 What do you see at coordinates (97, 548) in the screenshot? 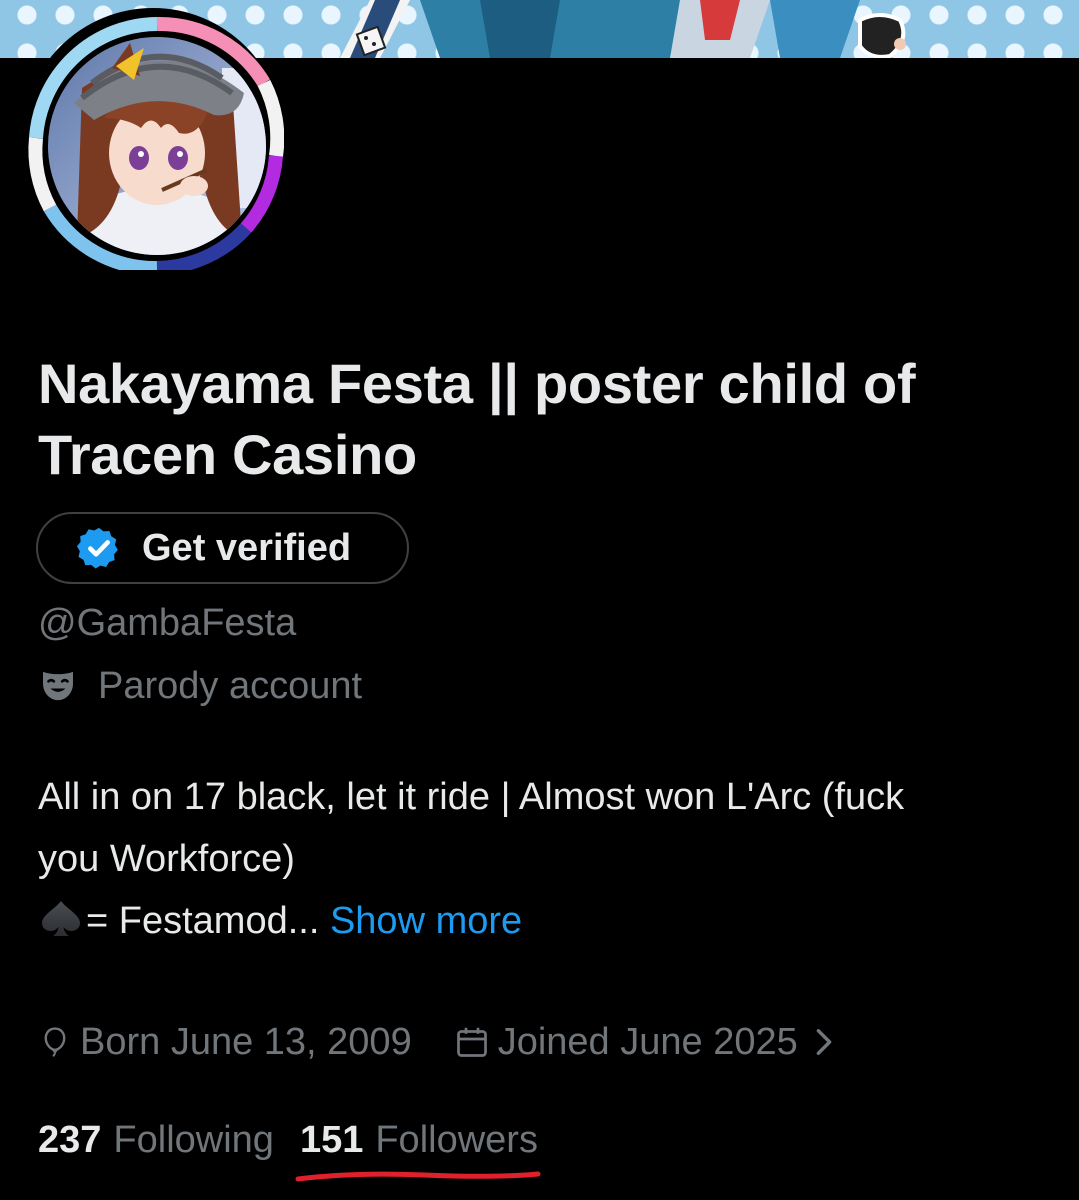
I see `verified-badge-icon` at bounding box center [97, 548].